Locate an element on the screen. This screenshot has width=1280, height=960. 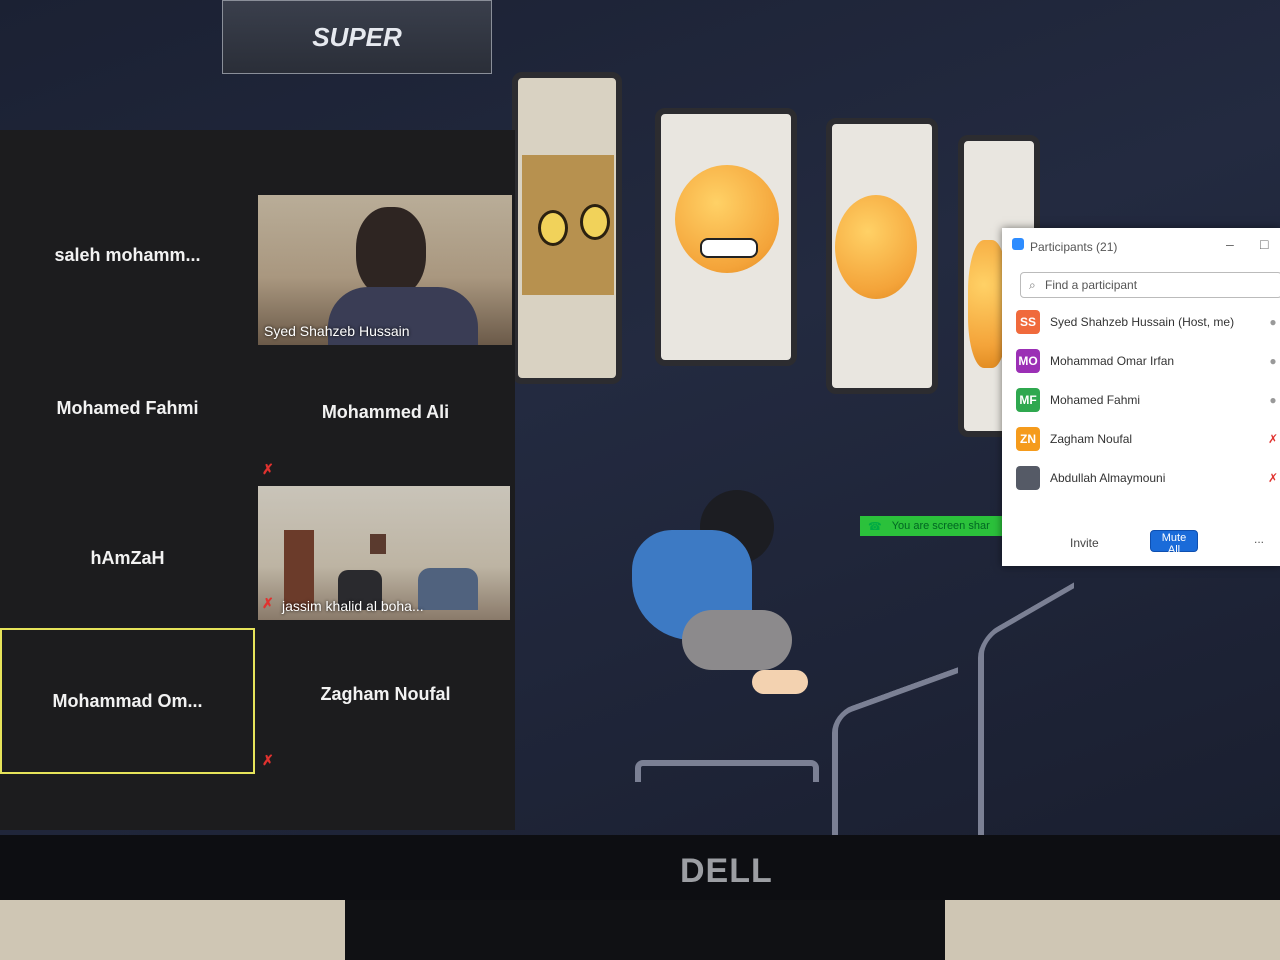
invite-button: Invite is located at coordinates (1084, 543).